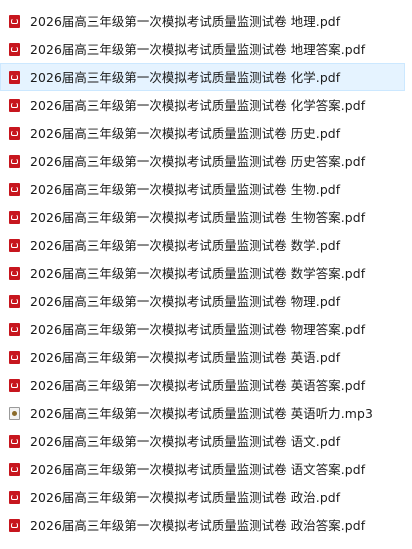 This screenshot has width=412, height=549. I want to click on file-row: 2026届高三年级第一次模拟考试质量监测试卷 政治.pdf, so click(206, 497).